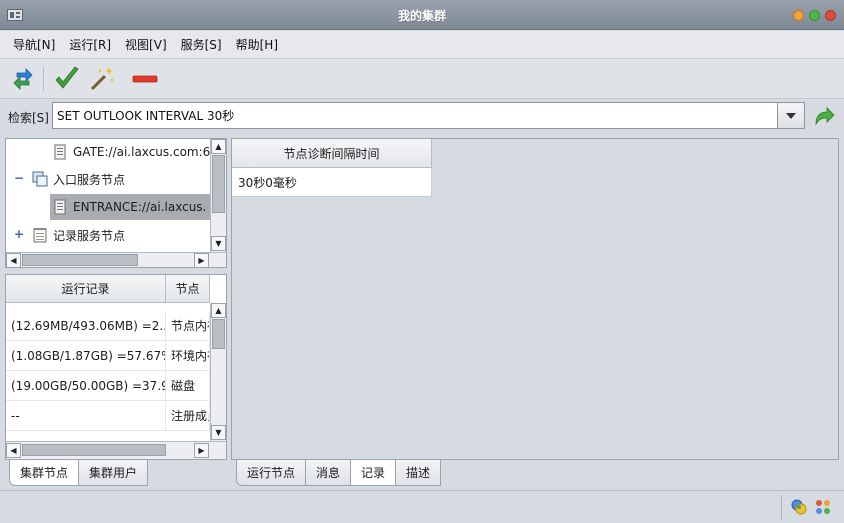 Image resolution: width=844 pixels, height=523 pixels. What do you see at coordinates (40, 179) in the screenshot?
I see `cluster-icon` at bounding box center [40, 179].